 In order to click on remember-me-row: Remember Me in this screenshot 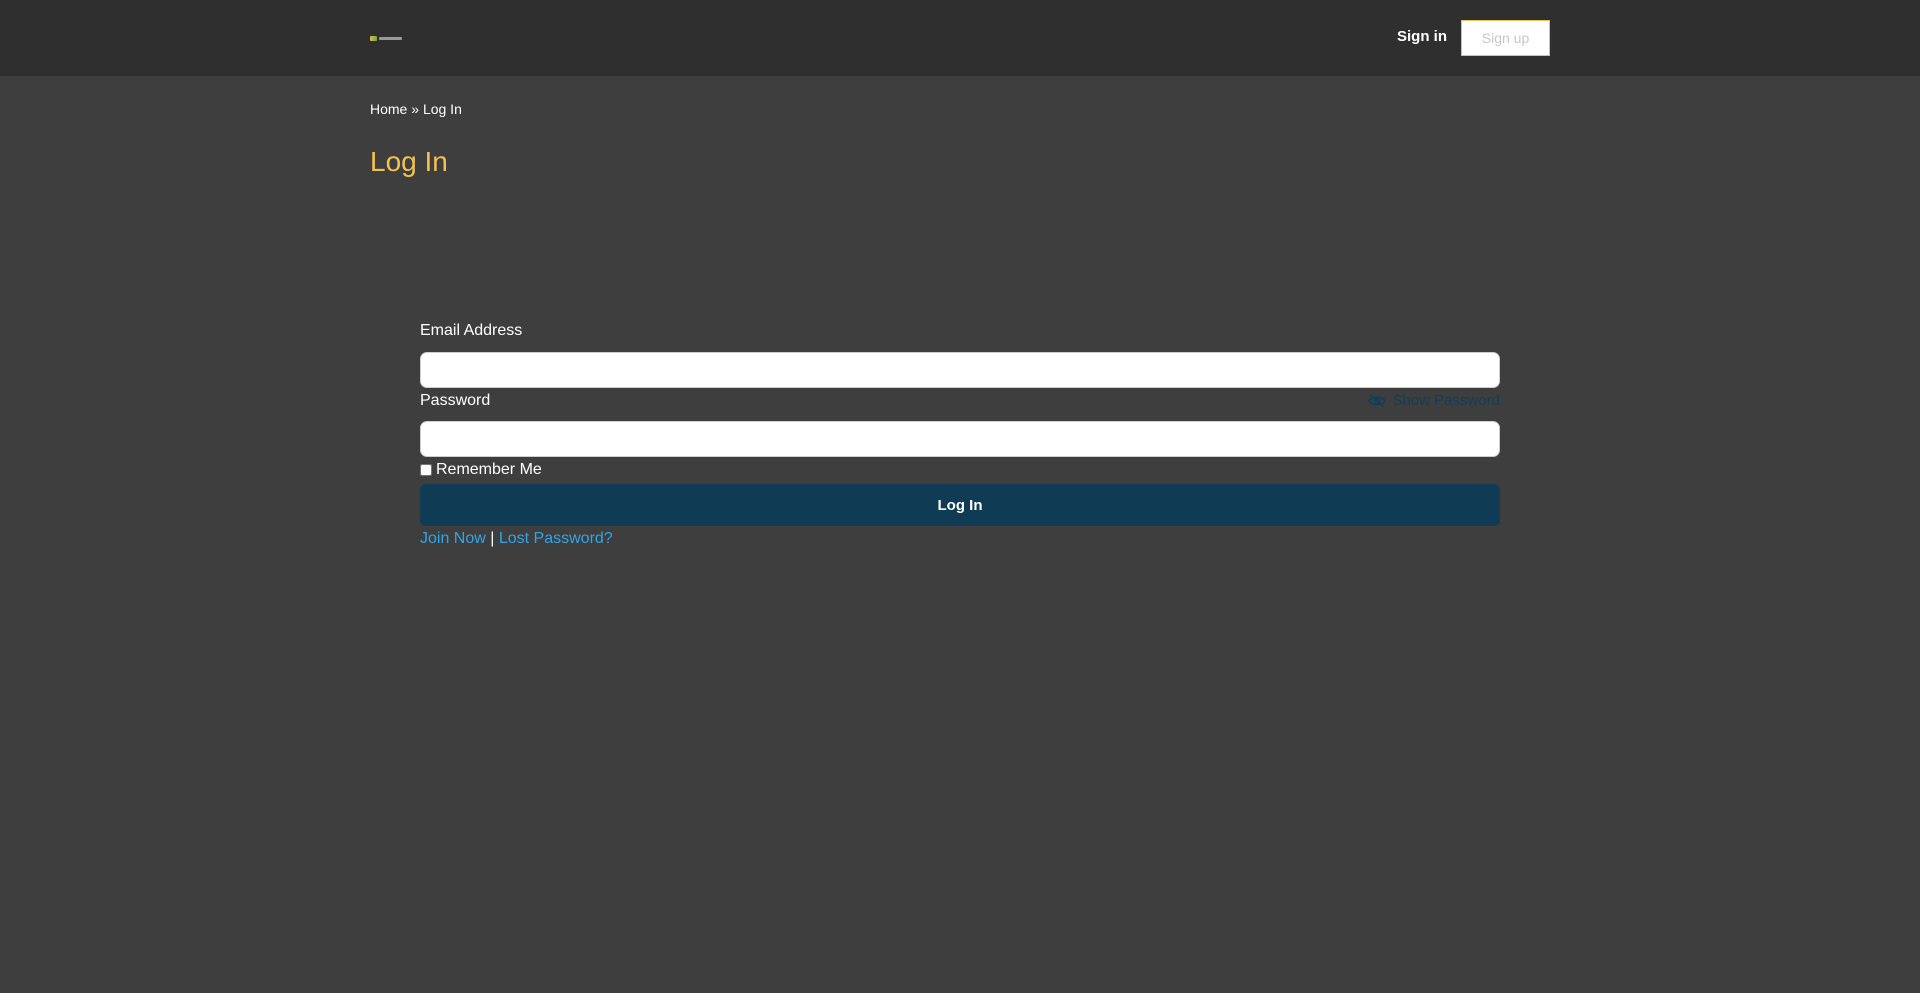, I will do `click(481, 470)`.